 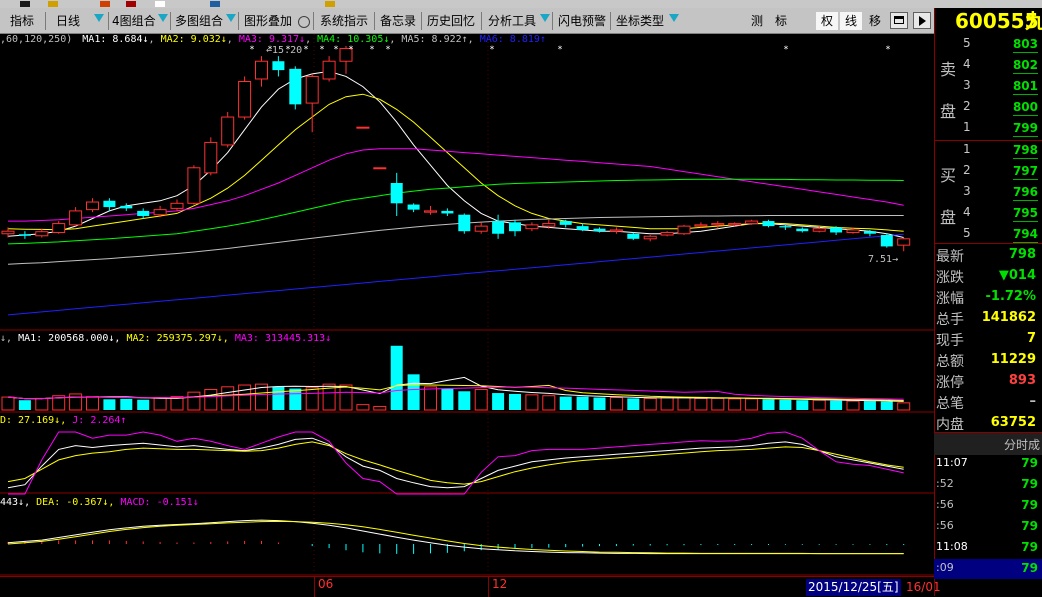 What do you see at coordinates (827, 21) in the screenshot?
I see `toolbar-rights-button: 权` at bounding box center [827, 21].